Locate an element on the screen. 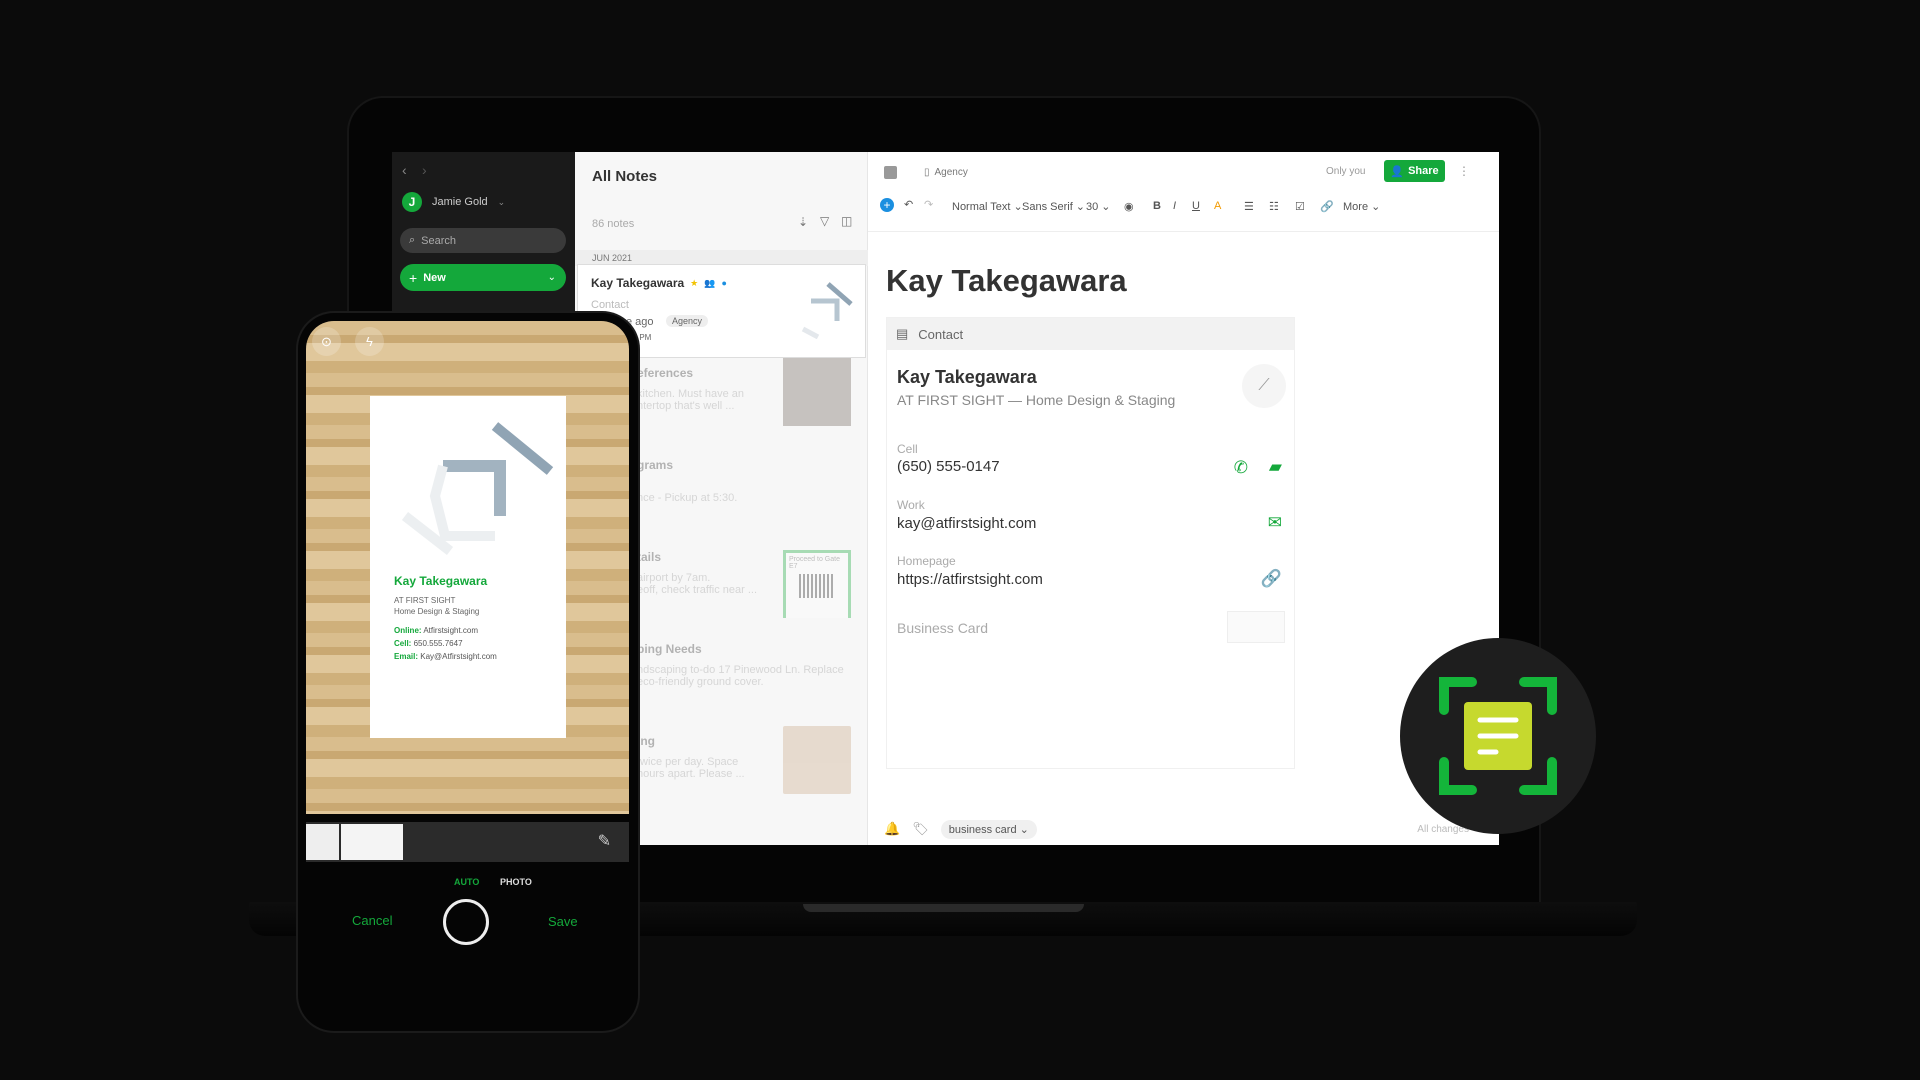  search-placeholder: Search is located at coordinates (439, 240).